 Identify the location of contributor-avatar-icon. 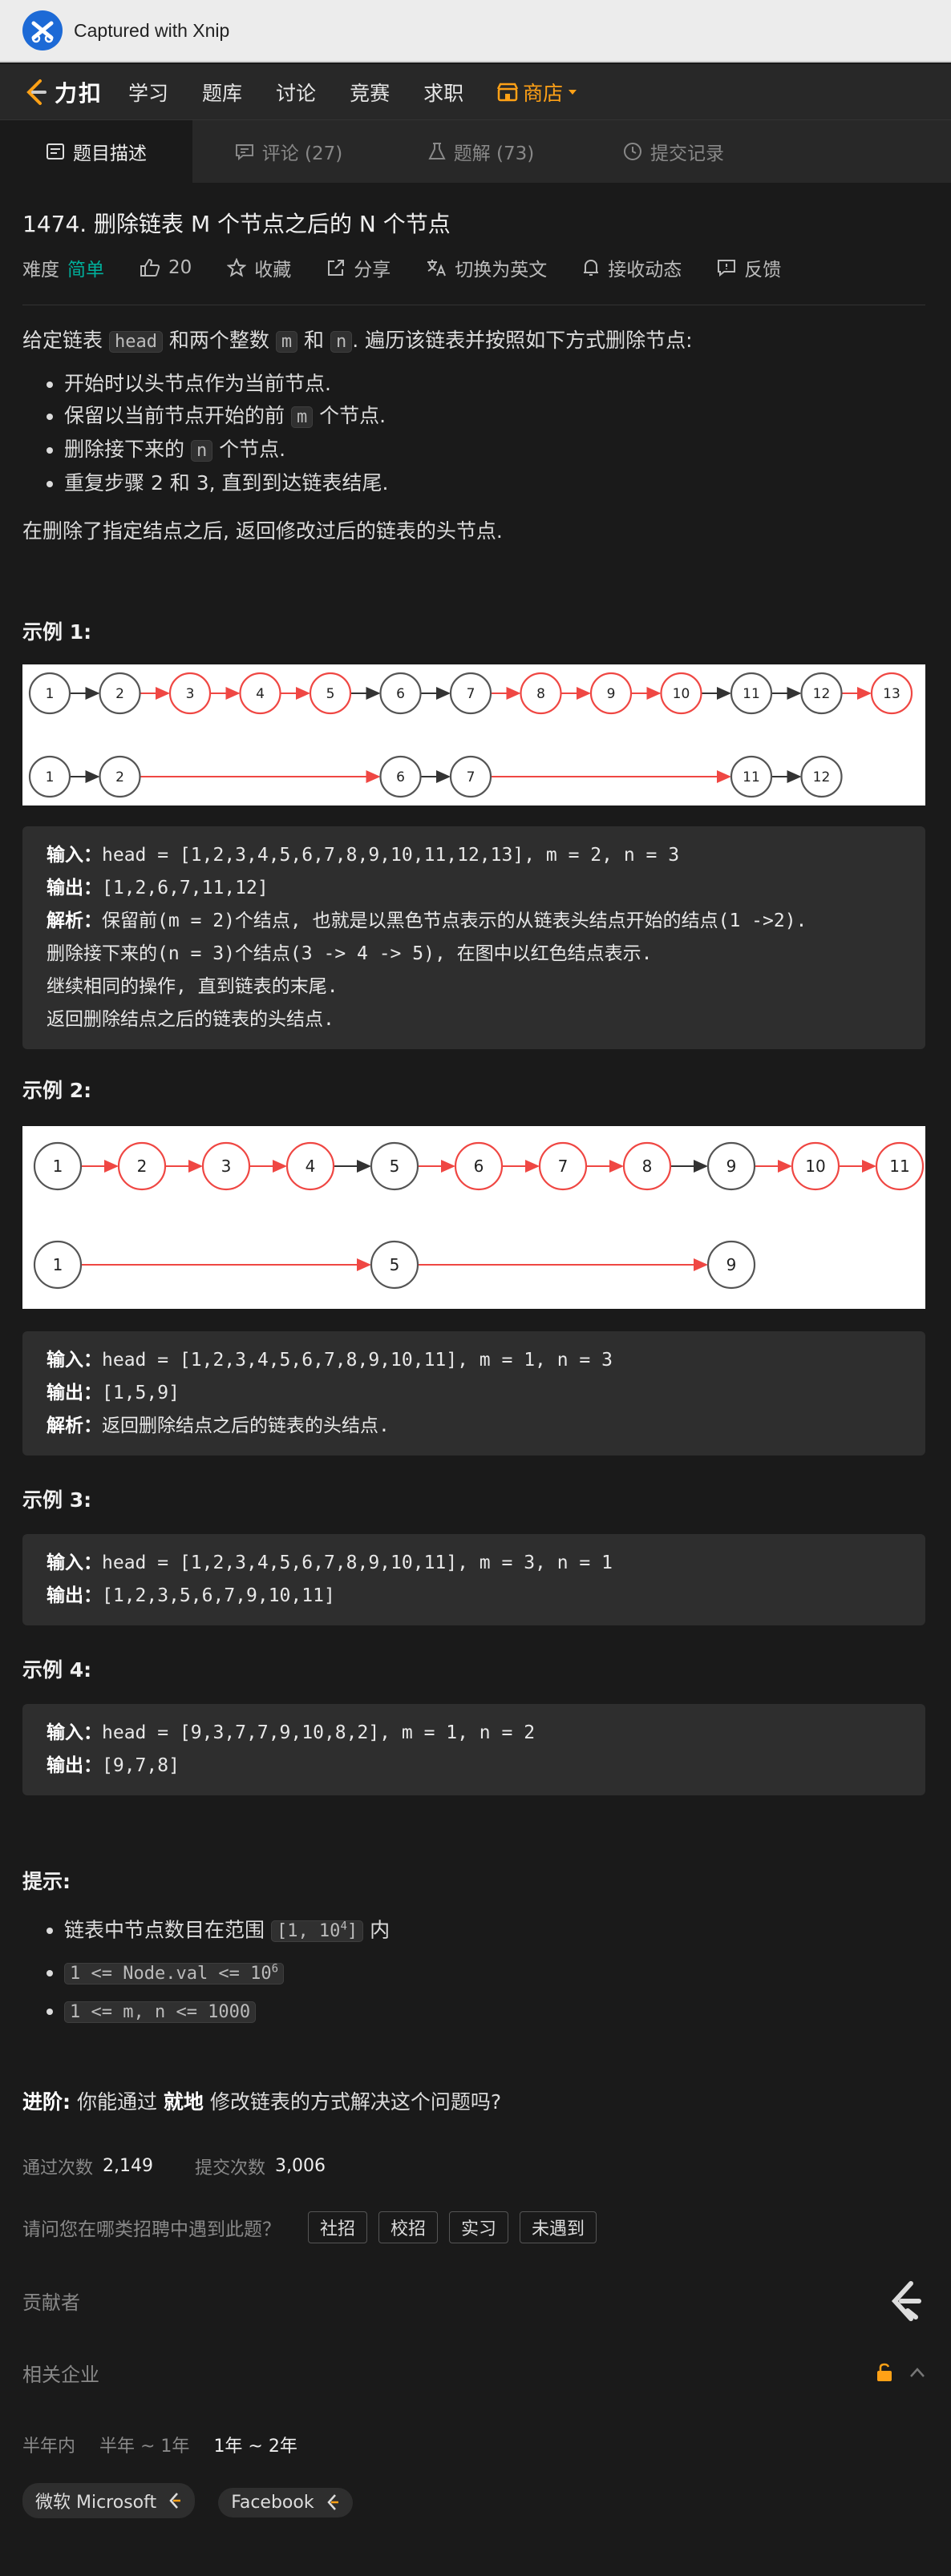
(904, 2302).